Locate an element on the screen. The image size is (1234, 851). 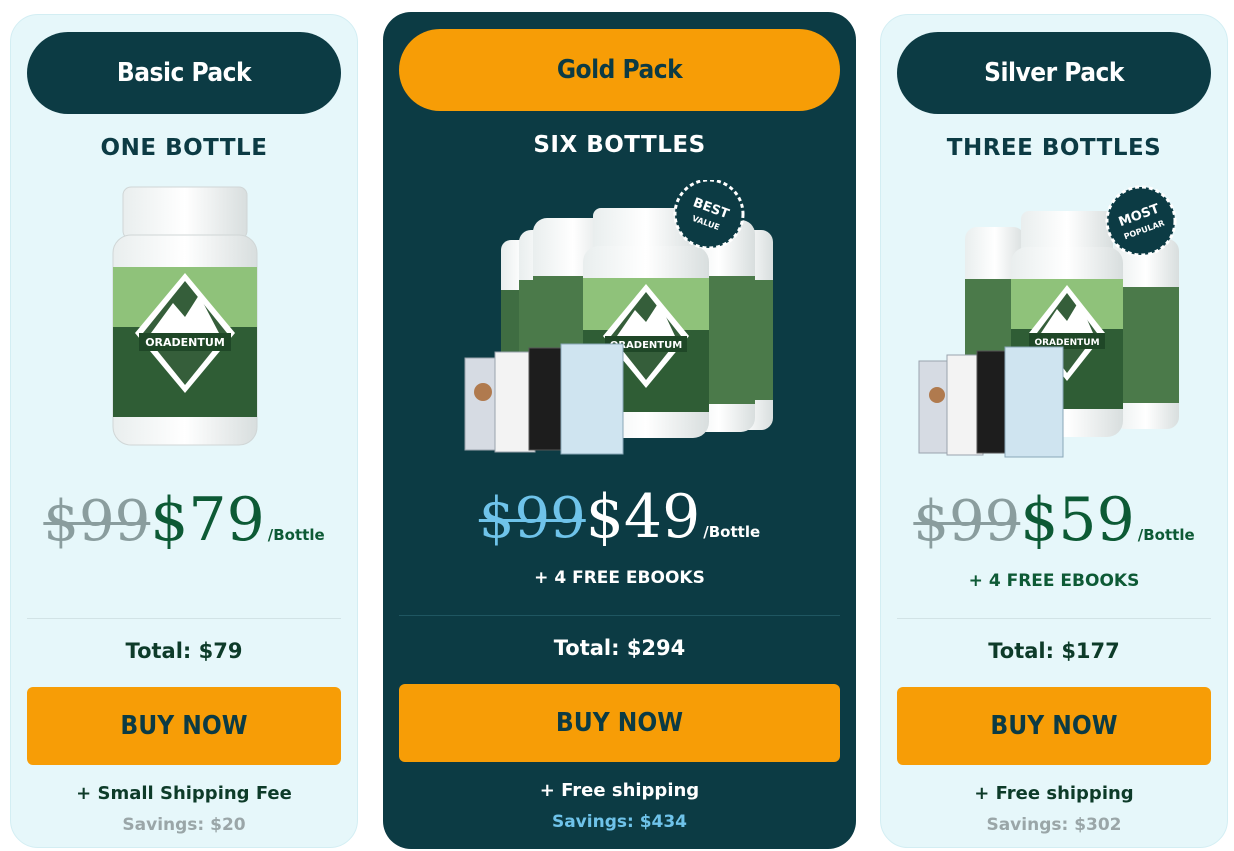
pack-label-badge: Silver Pack is located at coordinates (1054, 73).